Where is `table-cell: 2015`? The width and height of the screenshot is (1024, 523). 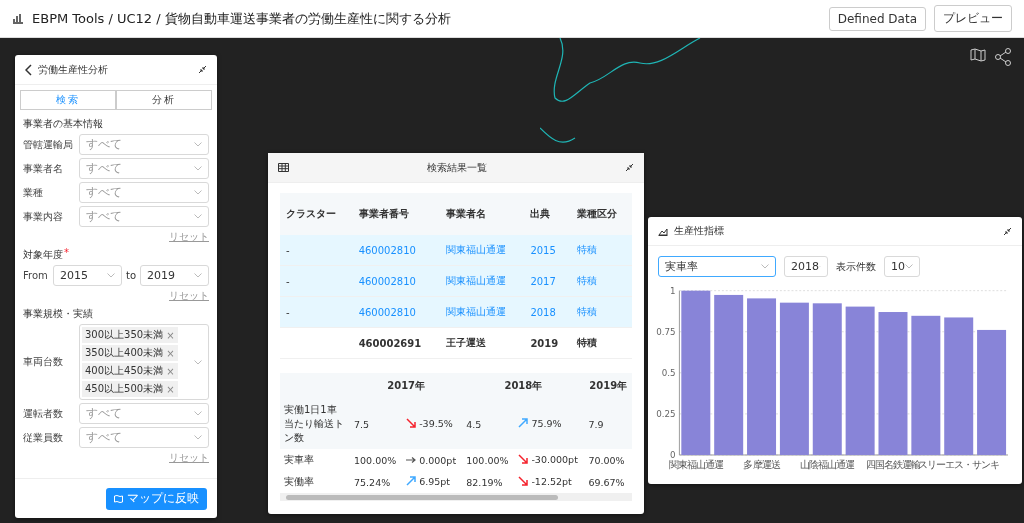 table-cell: 2015 is located at coordinates (548, 250).